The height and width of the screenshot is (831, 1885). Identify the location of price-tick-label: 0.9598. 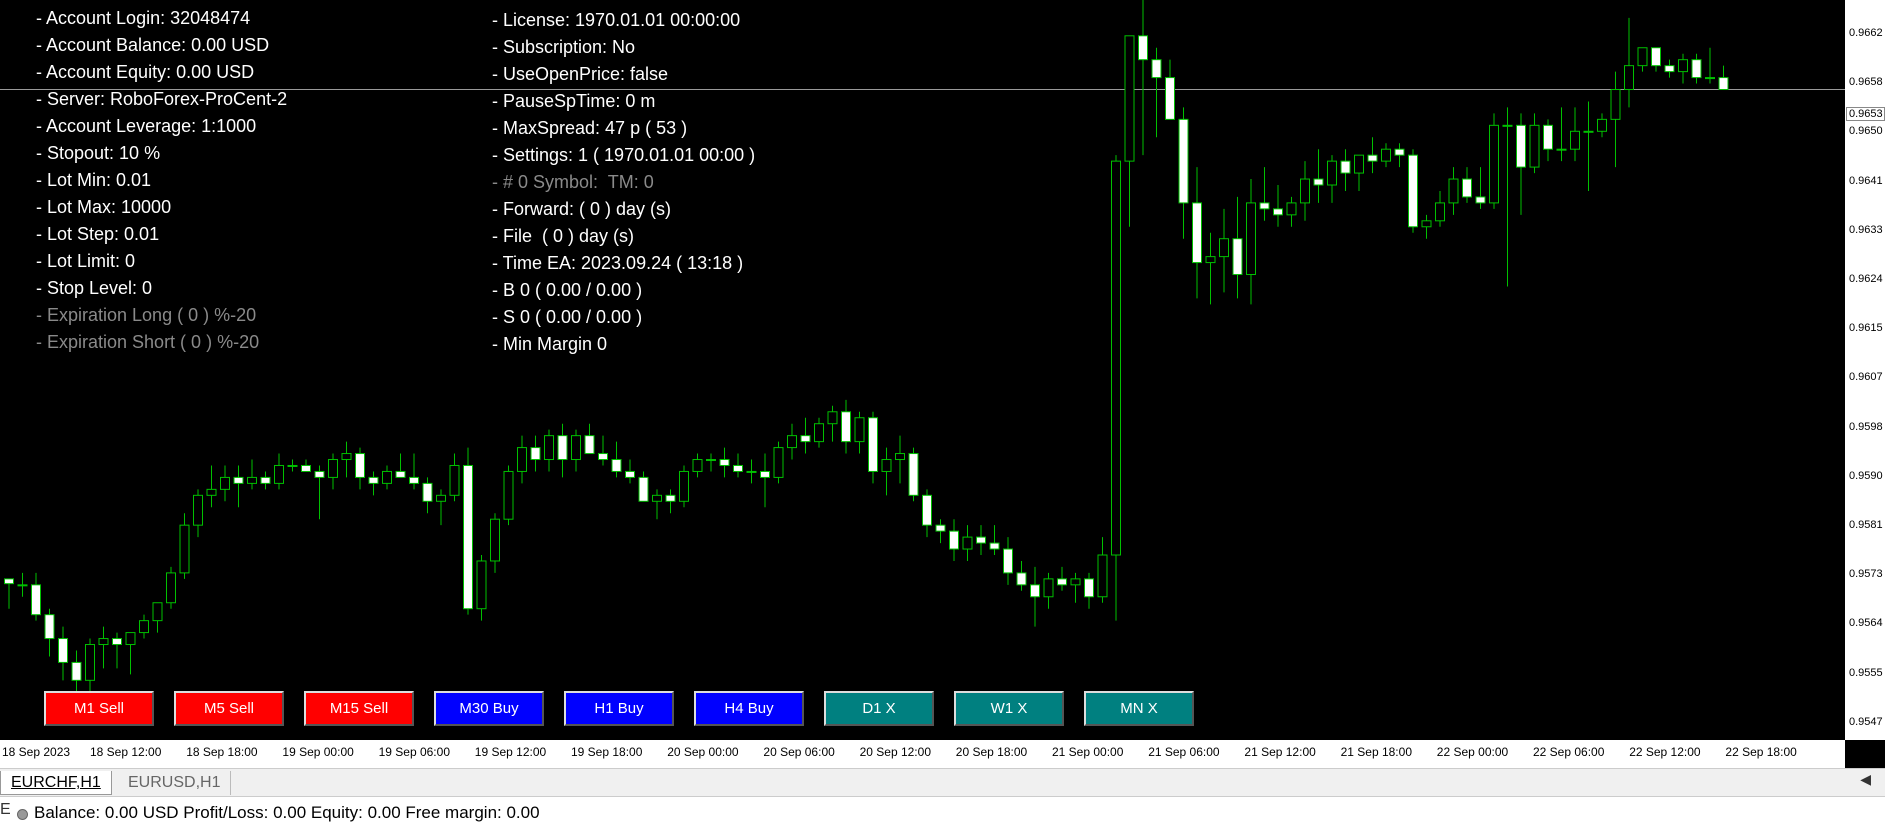
(1866, 426).